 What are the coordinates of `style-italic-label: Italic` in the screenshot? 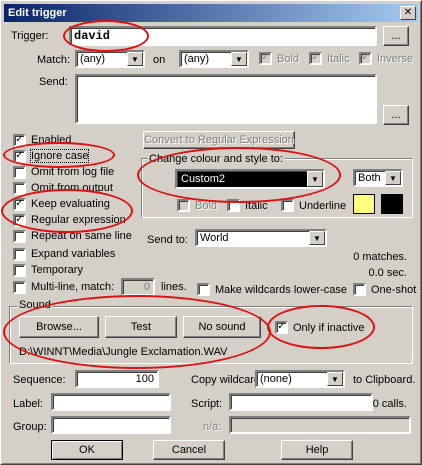 It's located at (256, 206).